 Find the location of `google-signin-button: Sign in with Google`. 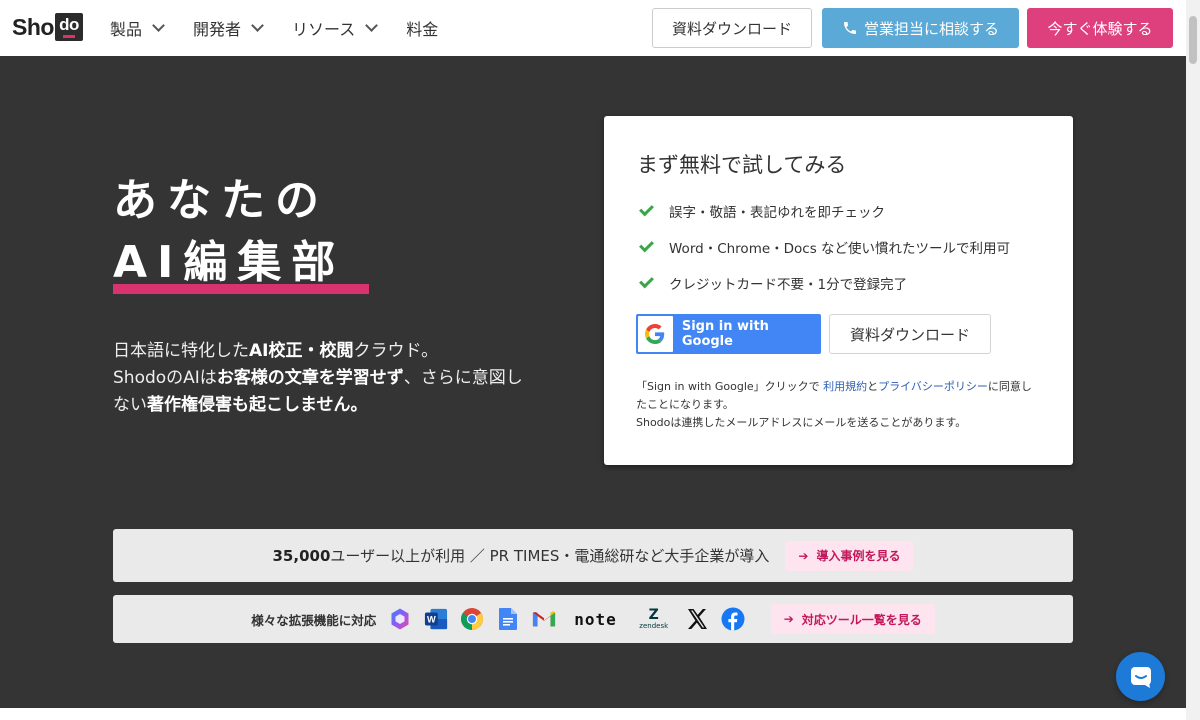

google-signin-button: Sign in with Google is located at coordinates (728, 334).